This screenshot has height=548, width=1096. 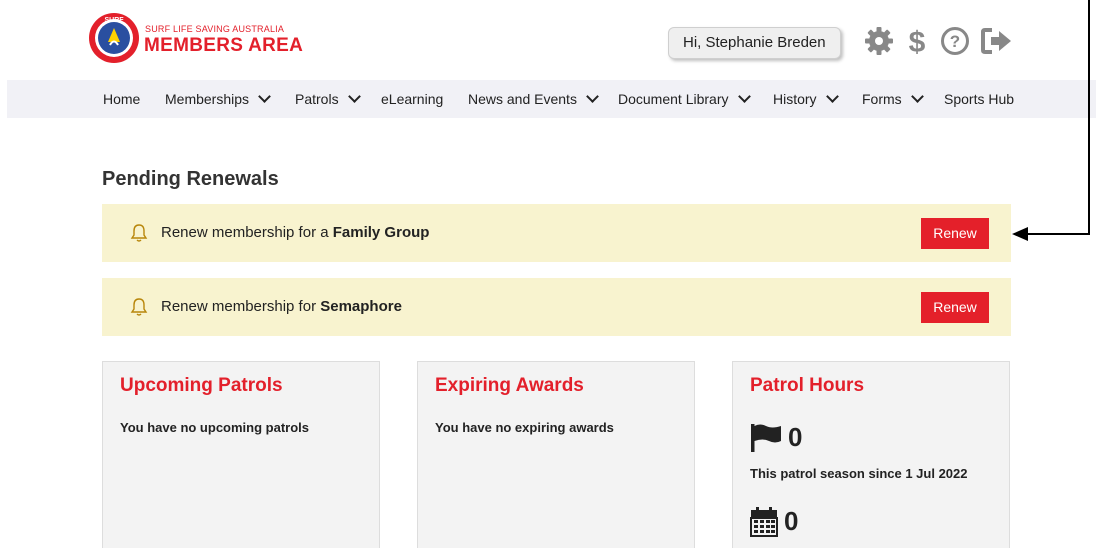 What do you see at coordinates (509, 386) in the screenshot?
I see `card-title: Expiring Awards` at bounding box center [509, 386].